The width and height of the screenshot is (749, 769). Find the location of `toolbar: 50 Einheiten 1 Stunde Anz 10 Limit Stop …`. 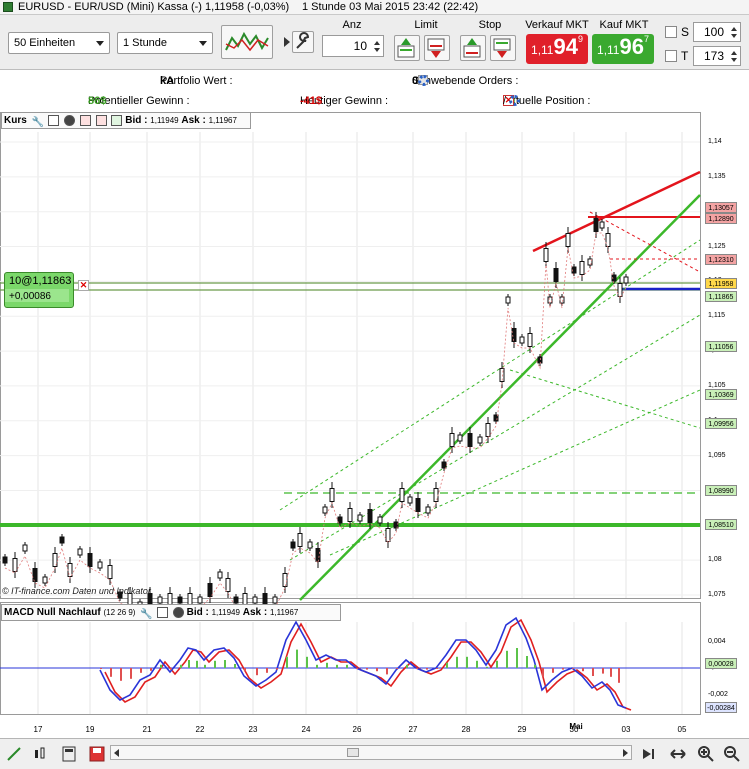

toolbar: 50 Einheiten 1 Stunde Anz 10 Limit Stop … is located at coordinates (374, 42).